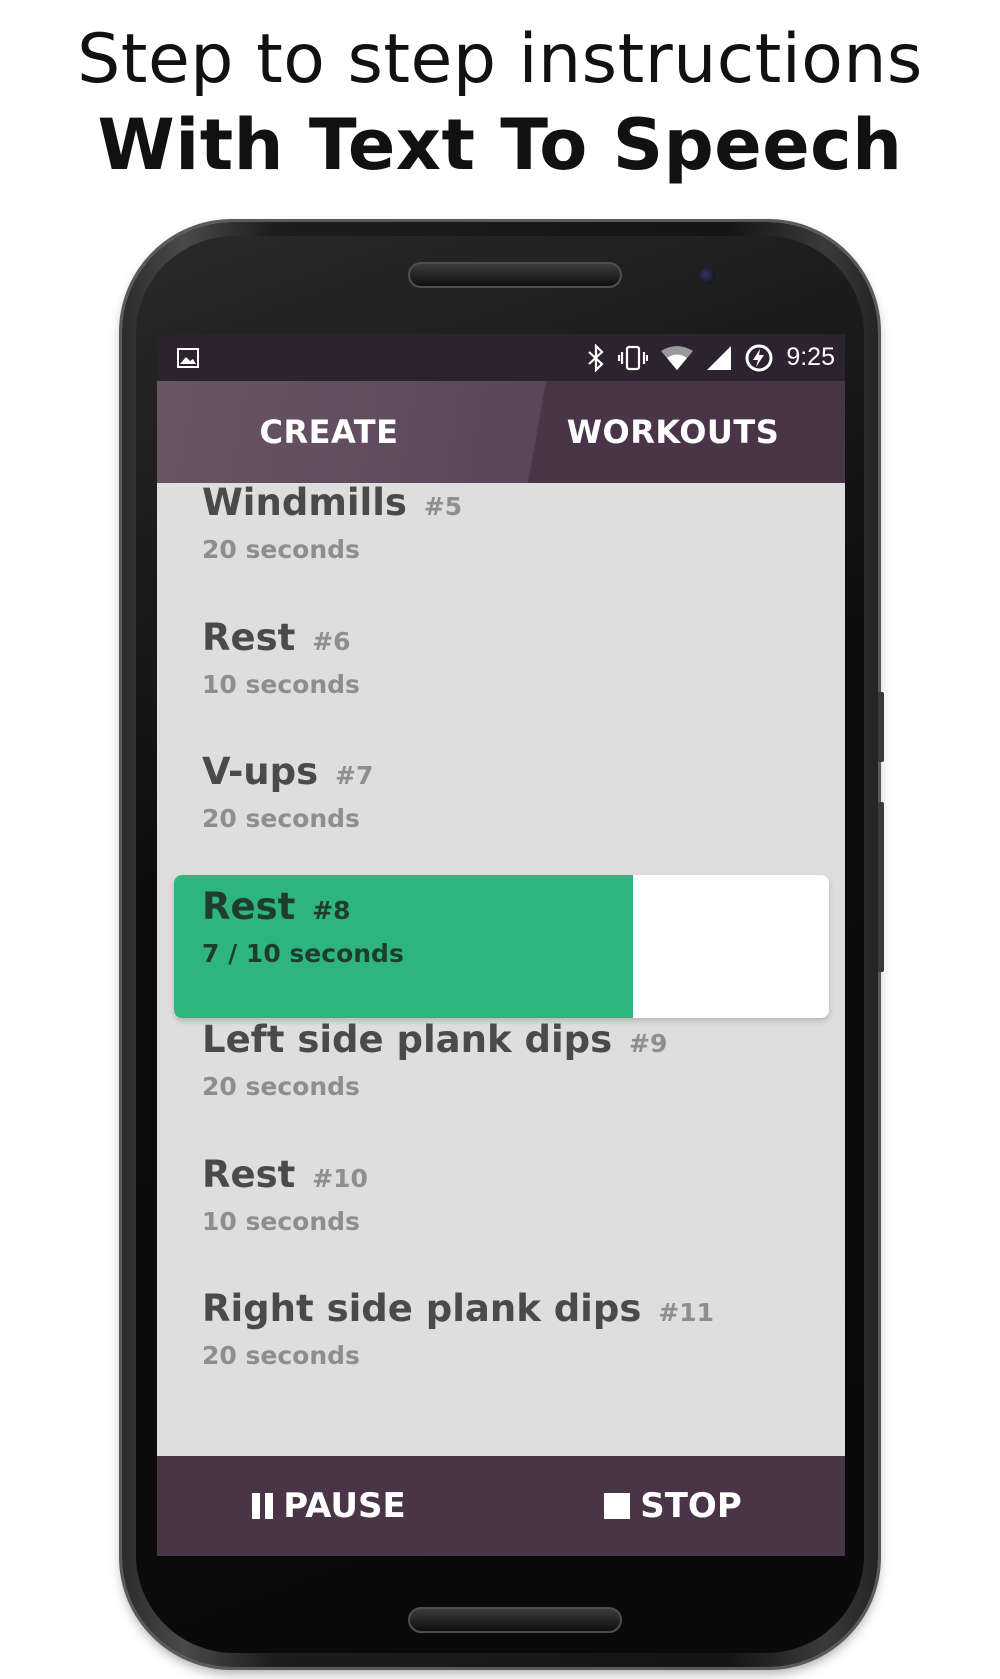 The height and width of the screenshot is (1679, 1000). I want to click on status-time: 9:25, so click(810, 357).